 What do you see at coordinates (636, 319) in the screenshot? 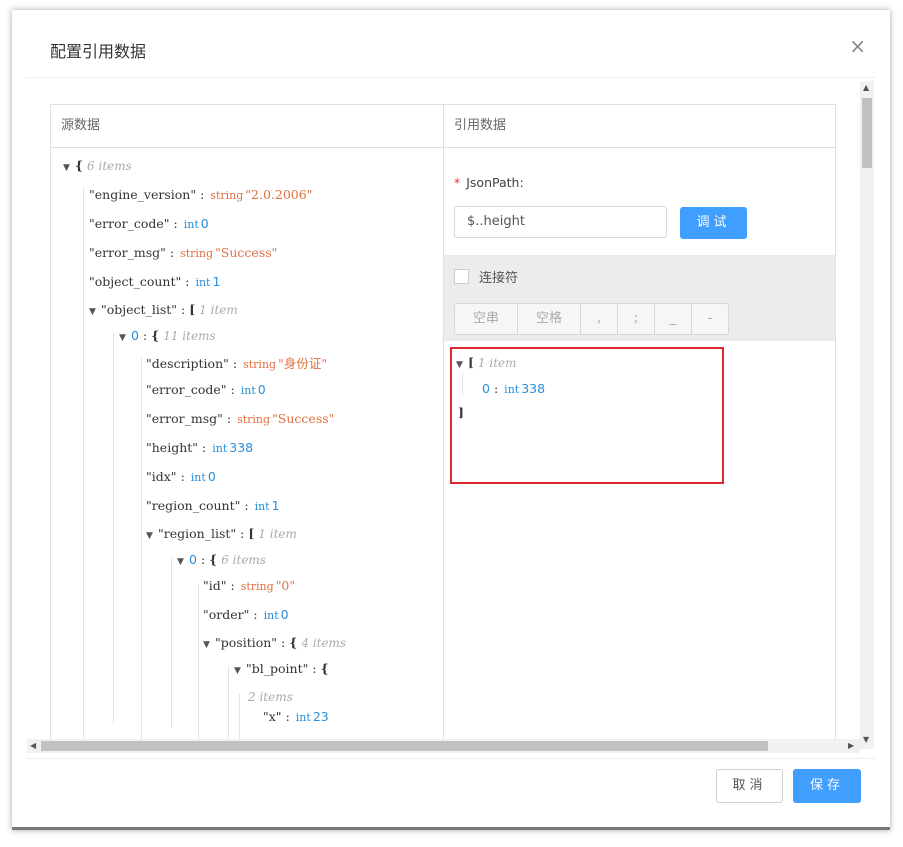
I see `connector-option-semicolon: ;` at bounding box center [636, 319].